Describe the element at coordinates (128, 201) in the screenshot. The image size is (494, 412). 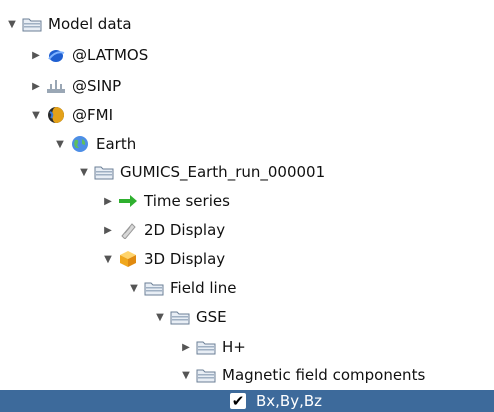
I see `time-series-arrow-icon` at that location.